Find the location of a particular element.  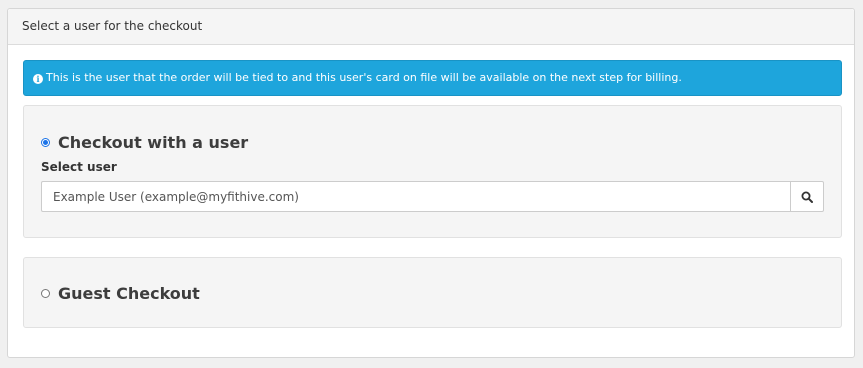

select-user-label: Select user is located at coordinates (79, 167).